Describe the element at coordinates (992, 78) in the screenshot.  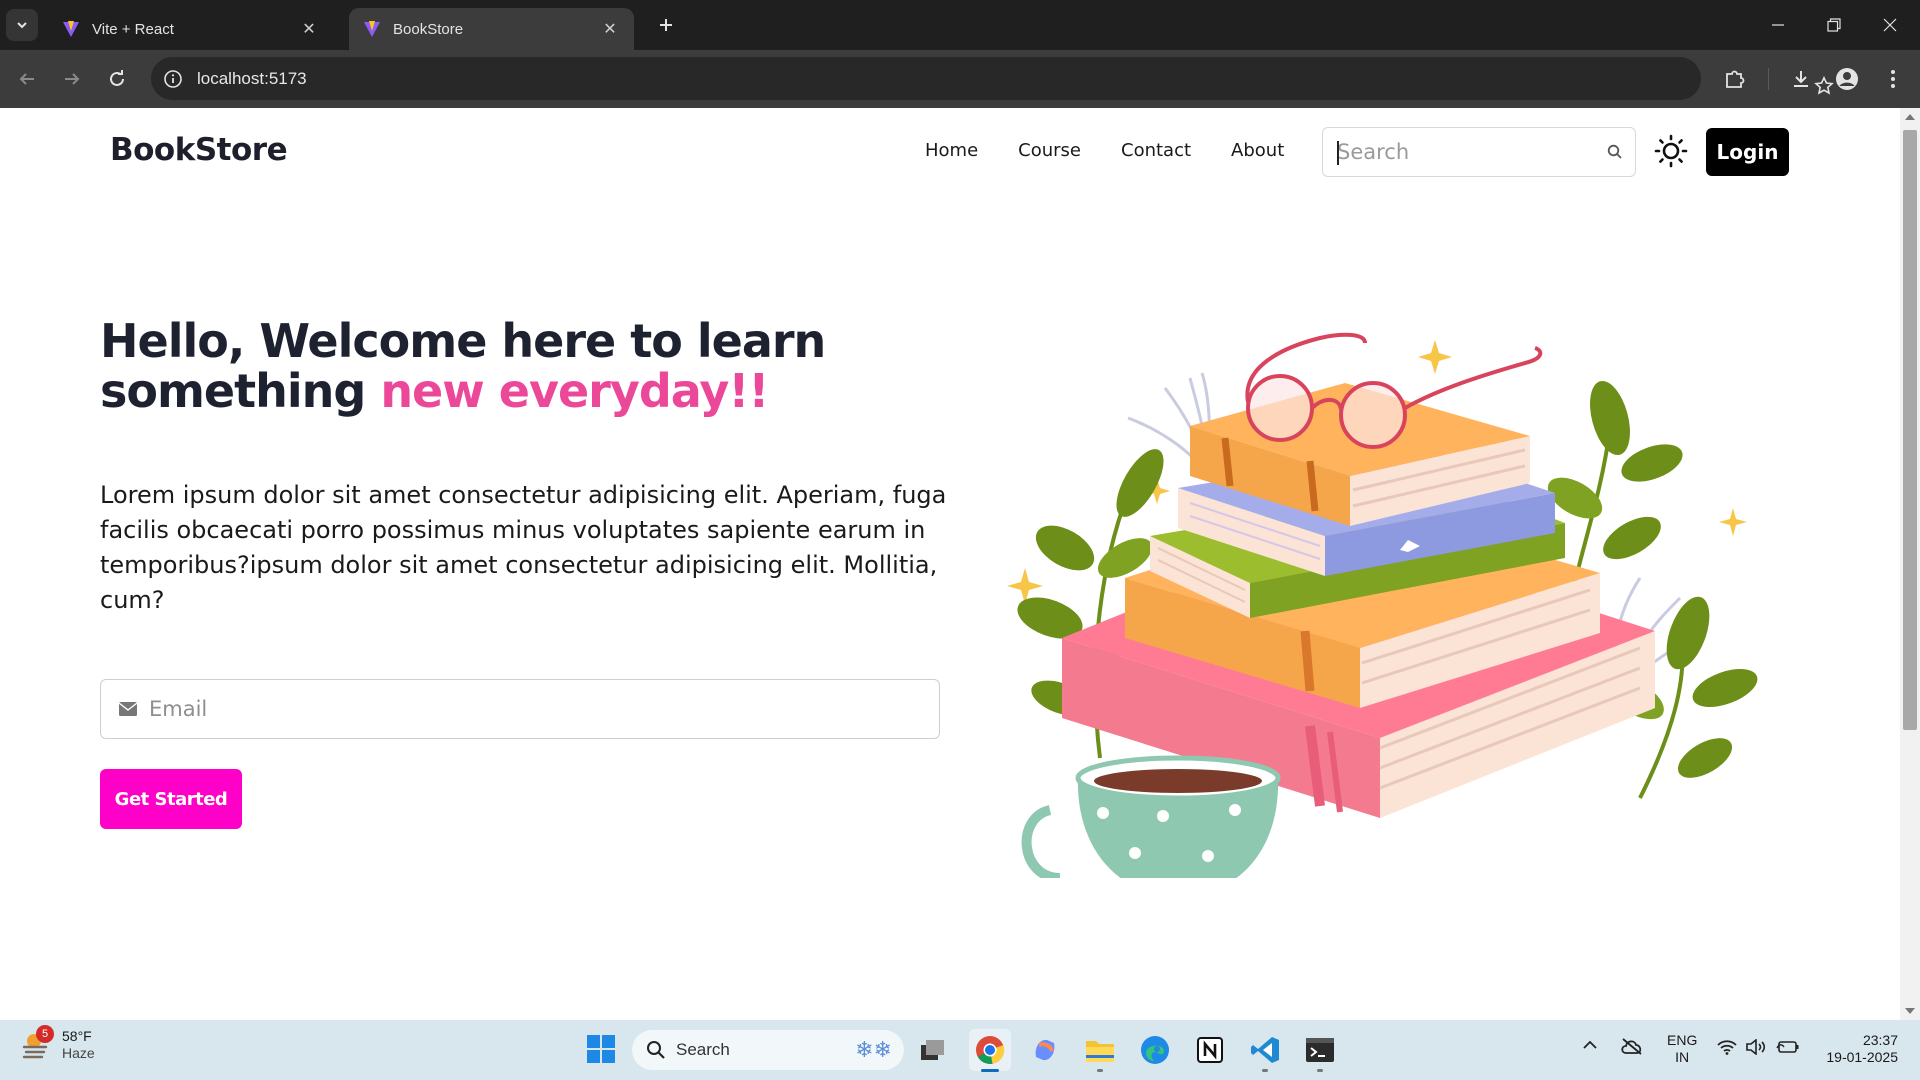
I see `address-bar: localhost:5173` at that location.